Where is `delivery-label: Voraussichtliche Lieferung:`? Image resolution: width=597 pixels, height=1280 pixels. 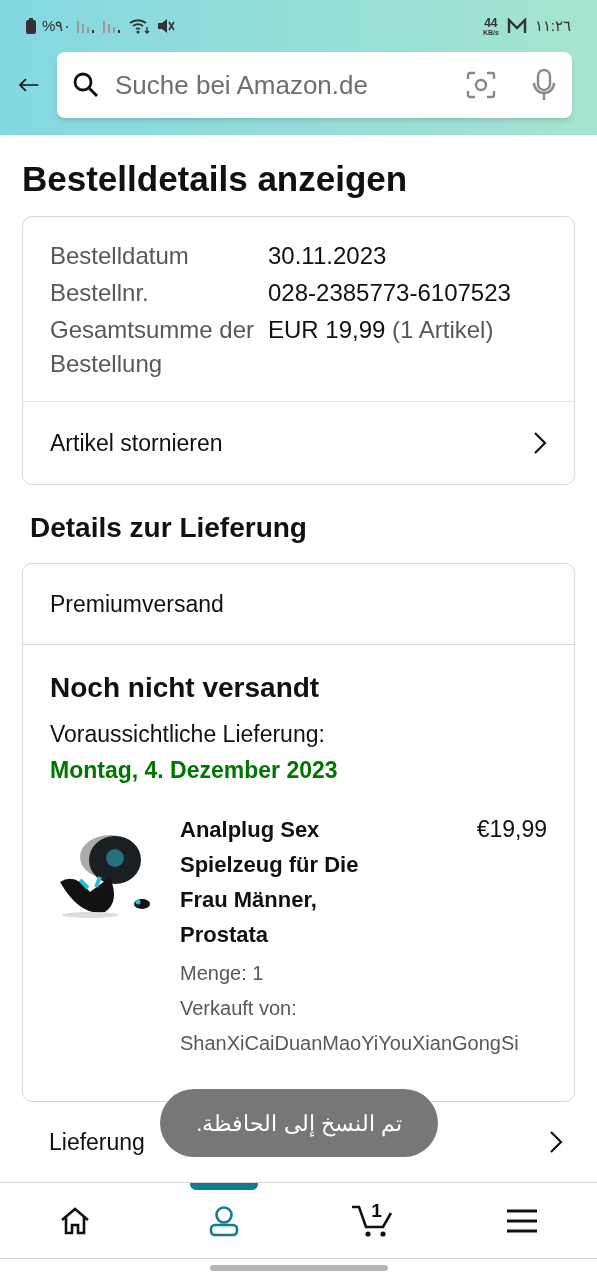 delivery-label: Voraussichtliche Lieferung: is located at coordinates (188, 734).